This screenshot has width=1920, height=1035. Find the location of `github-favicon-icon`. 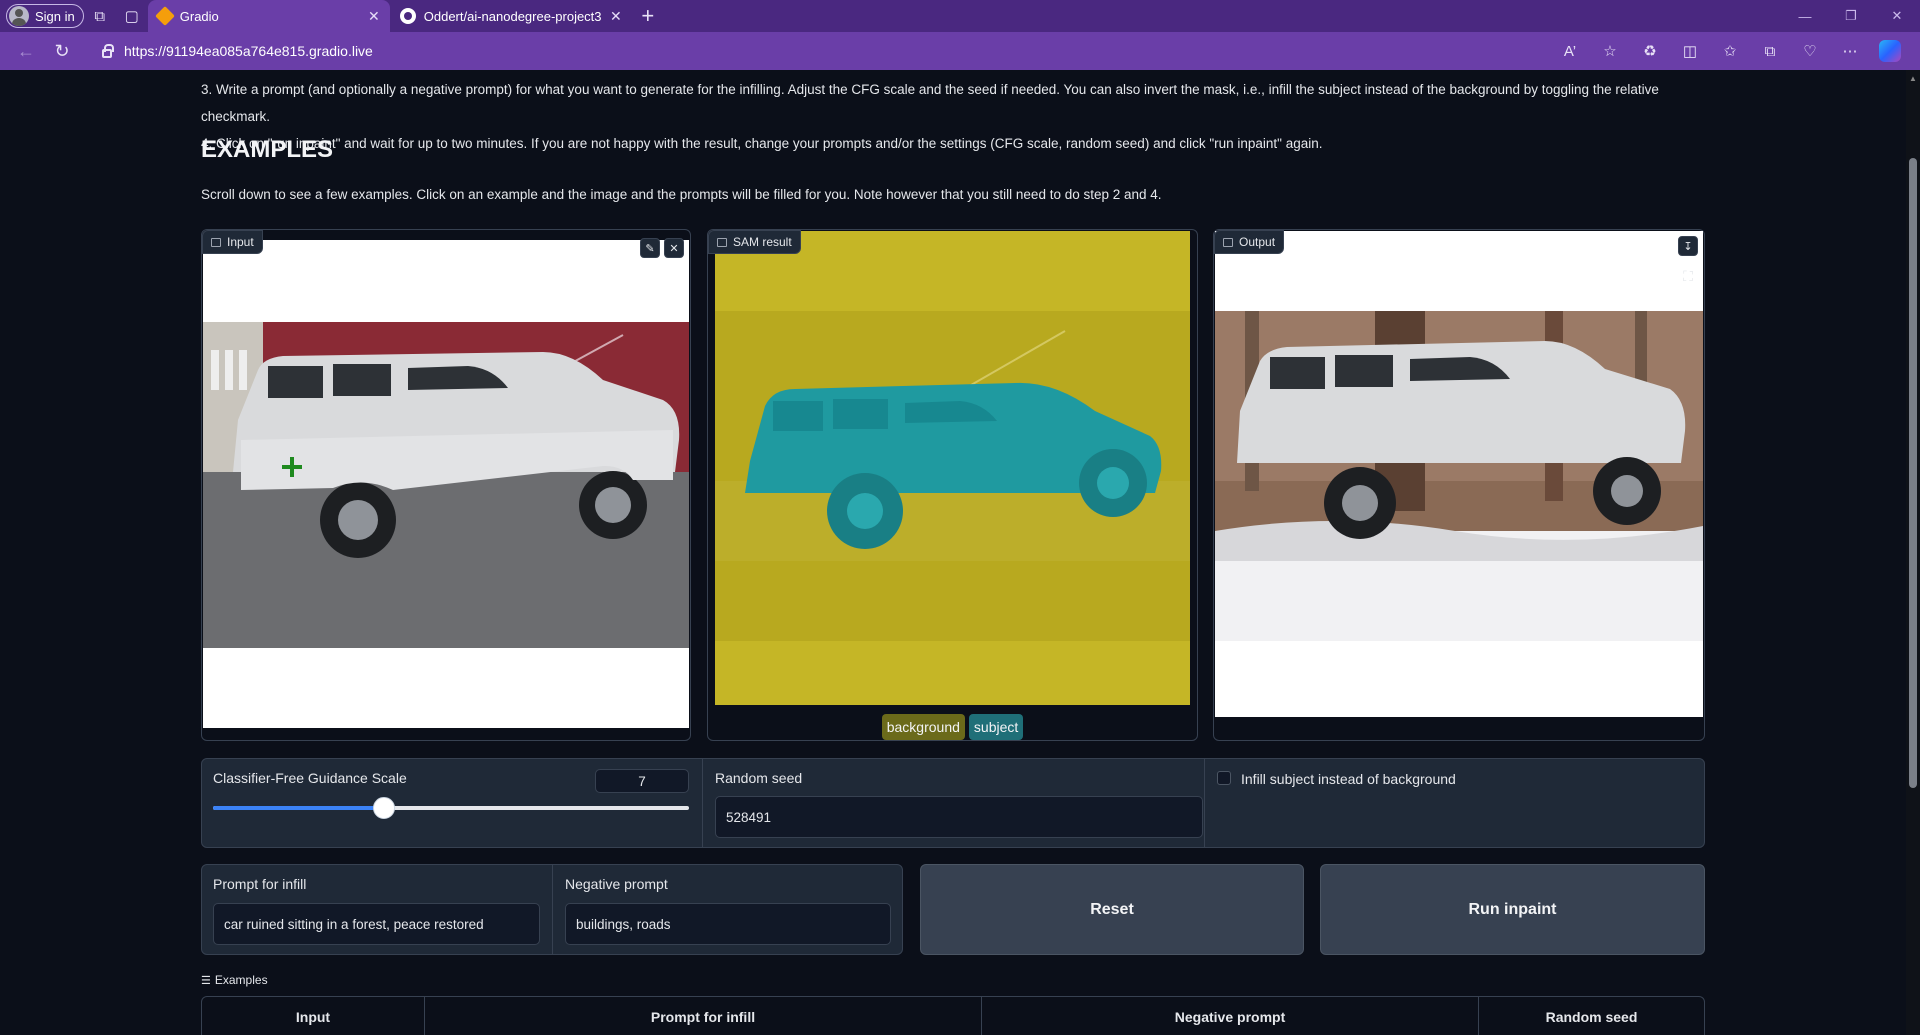

github-favicon-icon is located at coordinates (407, 16).